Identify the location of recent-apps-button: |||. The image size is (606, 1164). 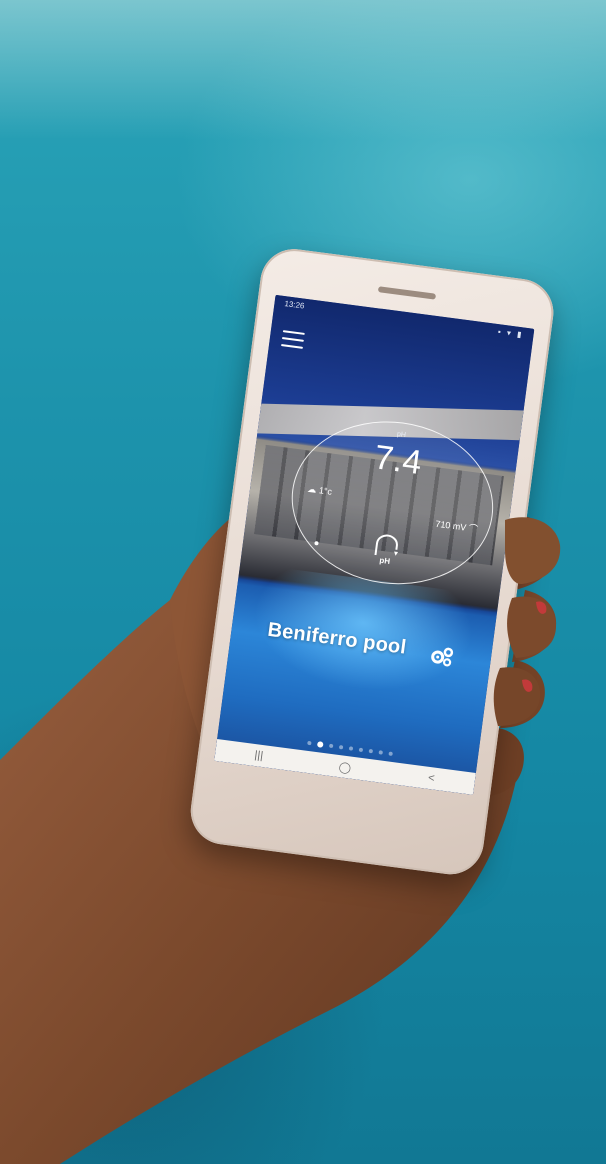
(258, 756).